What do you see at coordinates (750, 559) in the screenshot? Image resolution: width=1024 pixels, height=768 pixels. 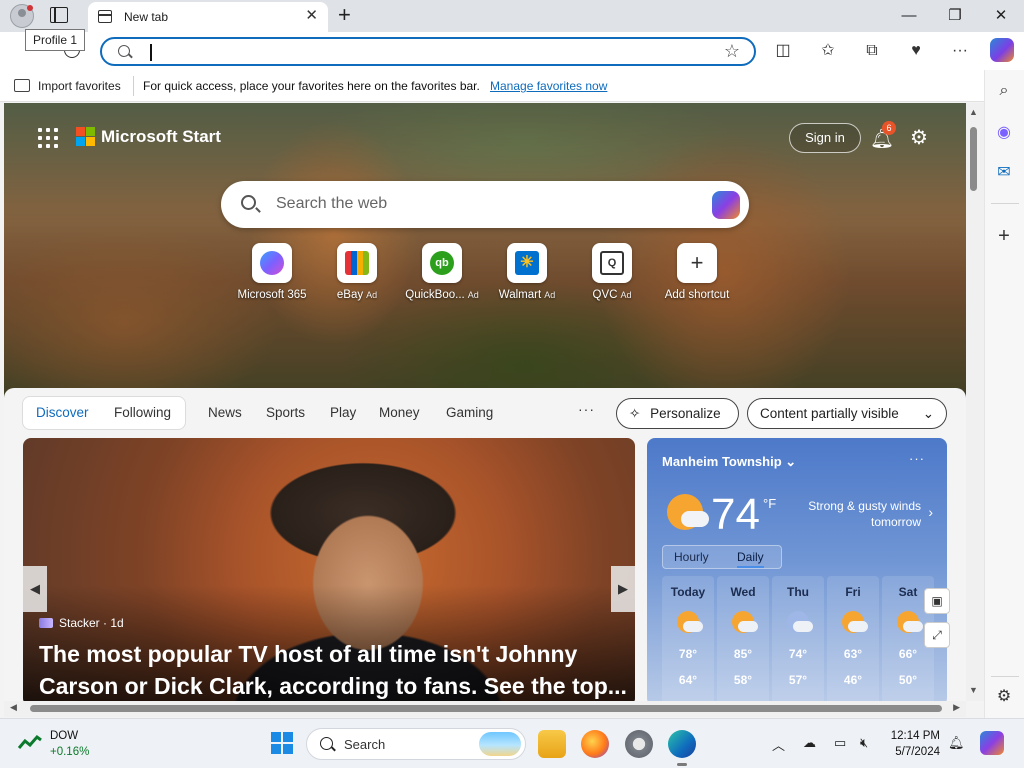 I see `tab-daily: Daily` at bounding box center [750, 559].